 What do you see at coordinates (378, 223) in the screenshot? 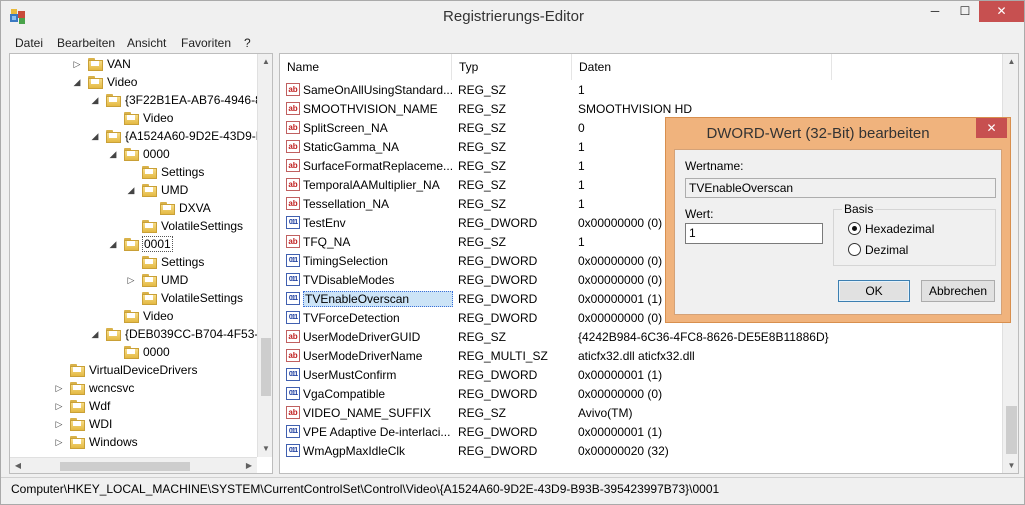
I see `value-name: TestEnv` at bounding box center [378, 223].